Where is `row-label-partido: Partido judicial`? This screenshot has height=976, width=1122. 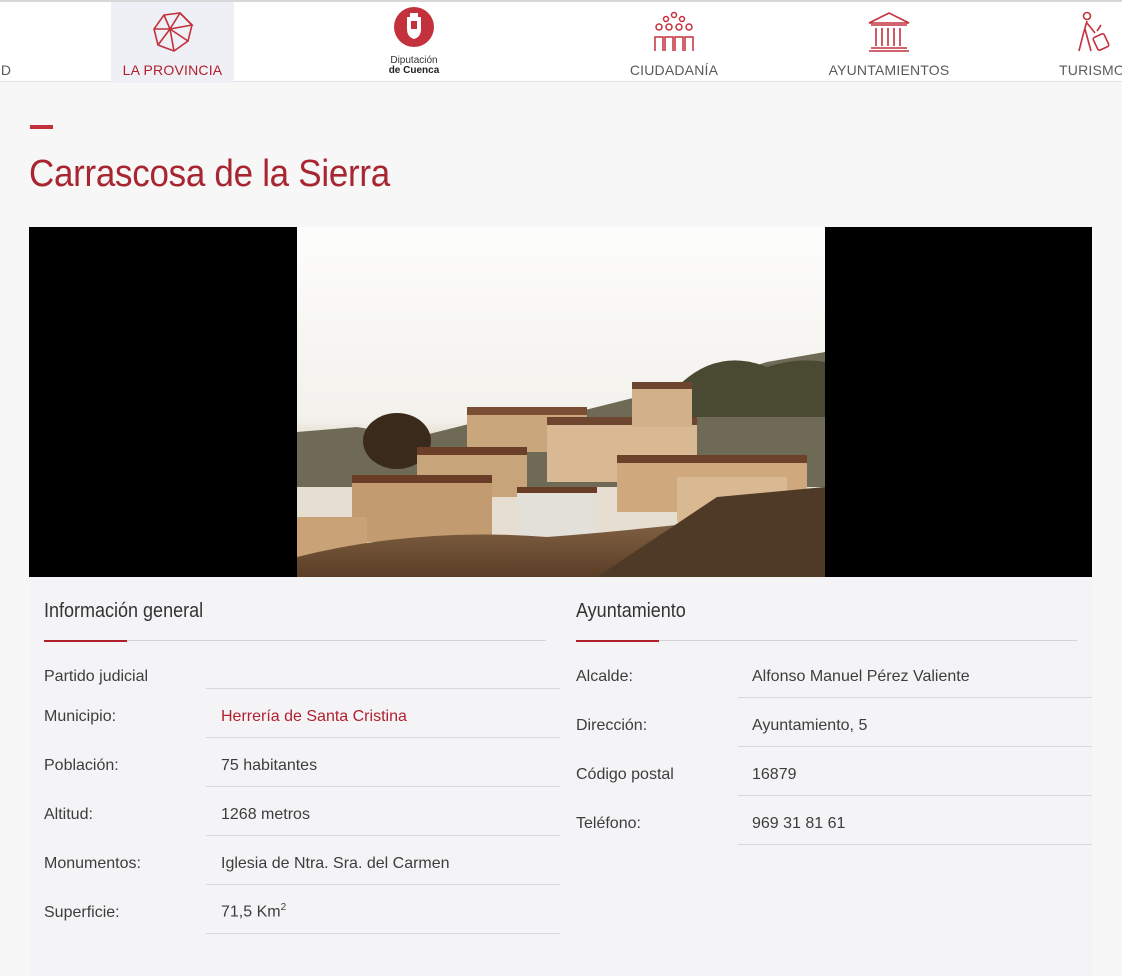 row-label-partido: Partido judicial is located at coordinates (96, 676).